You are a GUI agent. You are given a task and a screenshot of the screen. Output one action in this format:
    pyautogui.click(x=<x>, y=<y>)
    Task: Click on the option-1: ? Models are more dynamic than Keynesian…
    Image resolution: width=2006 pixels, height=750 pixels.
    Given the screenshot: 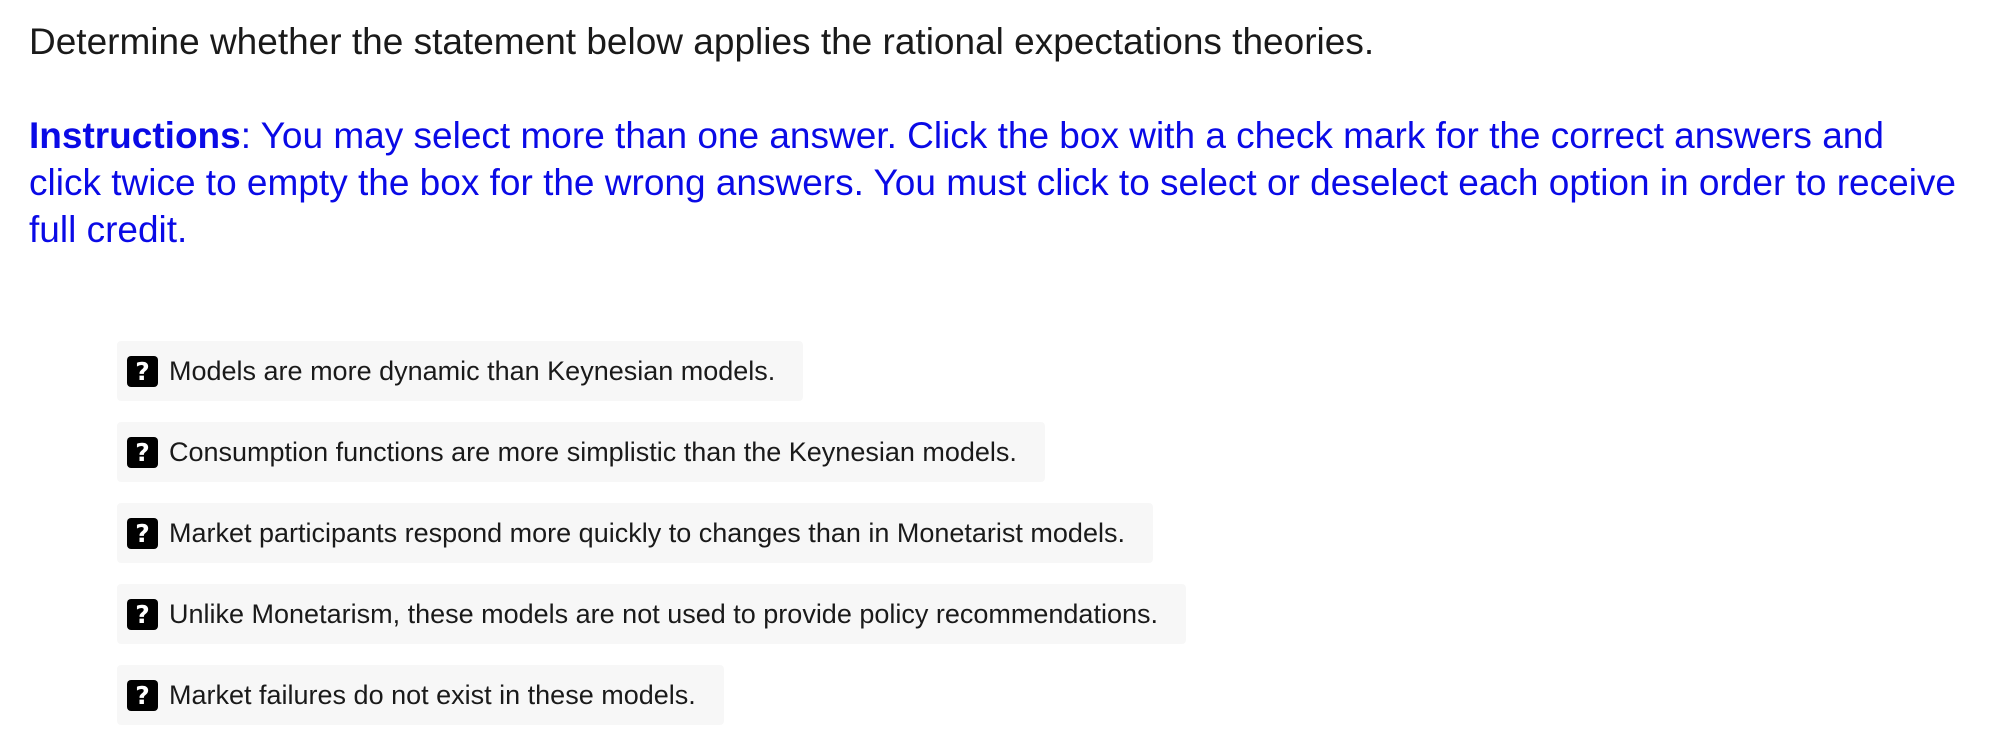 What is the action you would take?
    pyautogui.click(x=460, y=371)
    